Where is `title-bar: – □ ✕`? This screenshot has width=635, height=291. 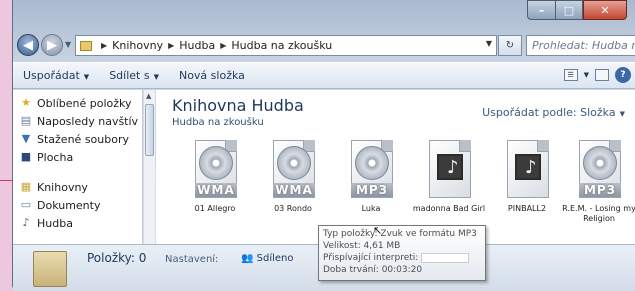
title-bar: – □ ✕ is located at coordinates (324, 15).